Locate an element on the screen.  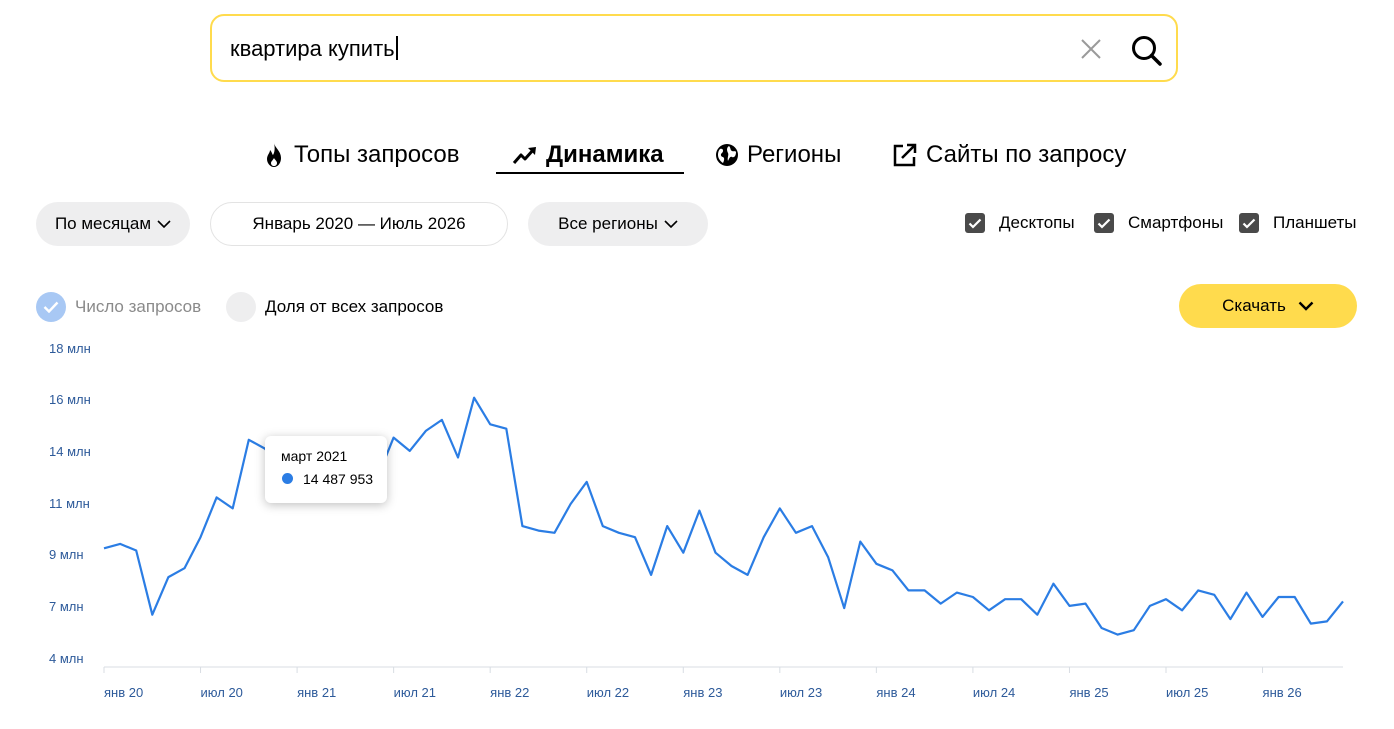
magnifier-icon is located at coordinates (1147, 51).